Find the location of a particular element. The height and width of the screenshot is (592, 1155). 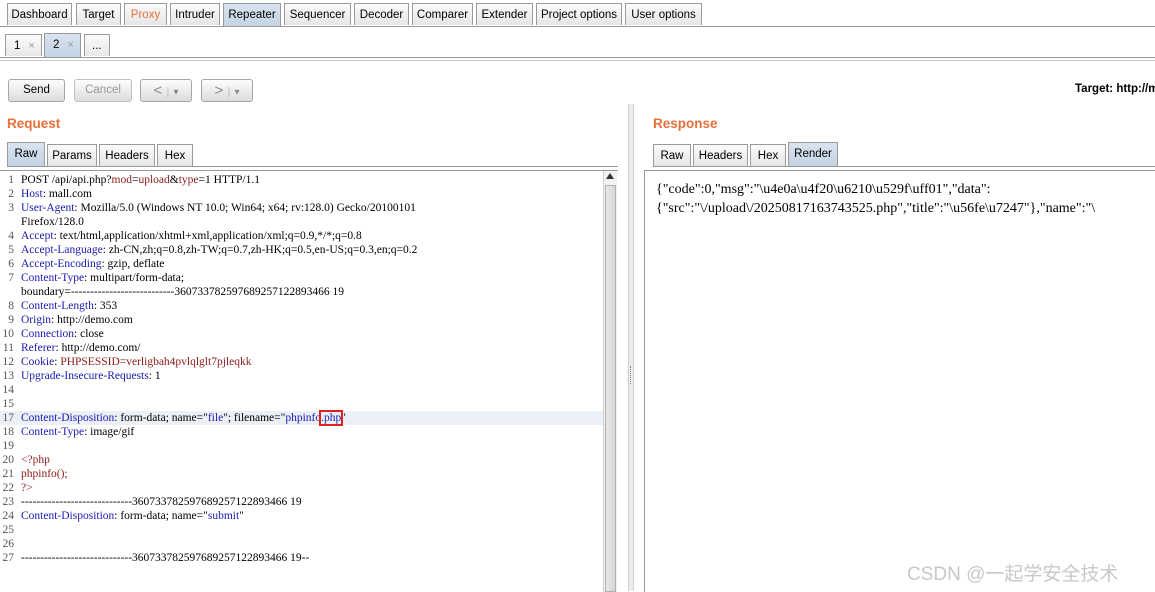

request-line: 7 Content-Type: multipart/form-data; is located at coordinates (96, 278).